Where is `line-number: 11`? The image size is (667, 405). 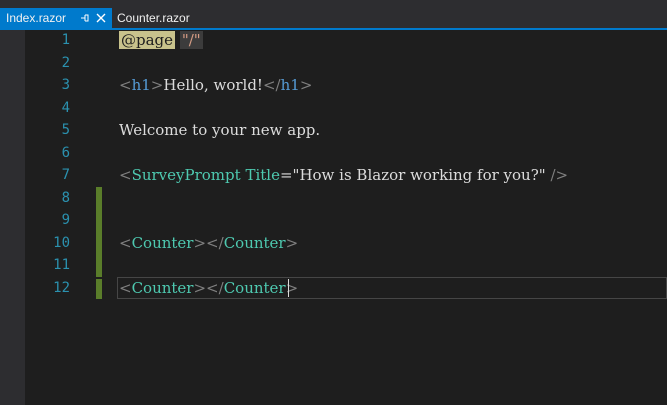 line-number: 11 is located at coordinates (61, 265).